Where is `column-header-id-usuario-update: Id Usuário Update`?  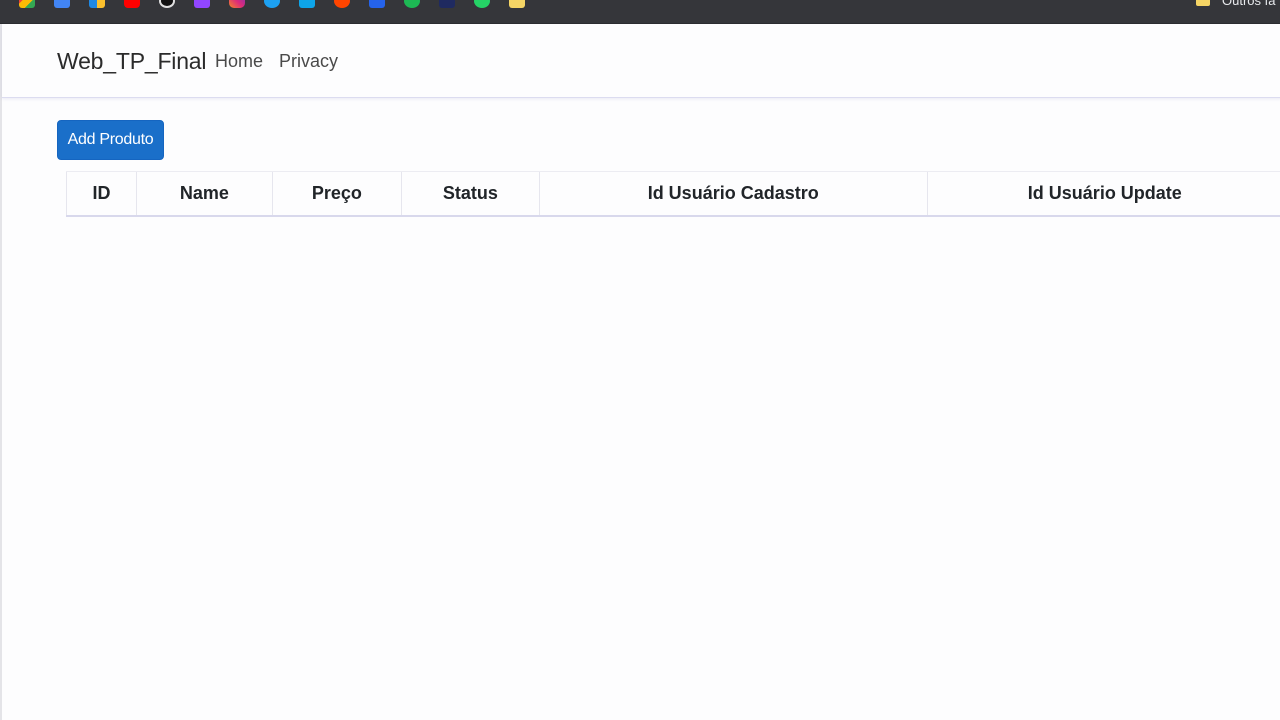 column-header-id-usuario-update: Id Usuário Update is located at coordinates (1103, 194).